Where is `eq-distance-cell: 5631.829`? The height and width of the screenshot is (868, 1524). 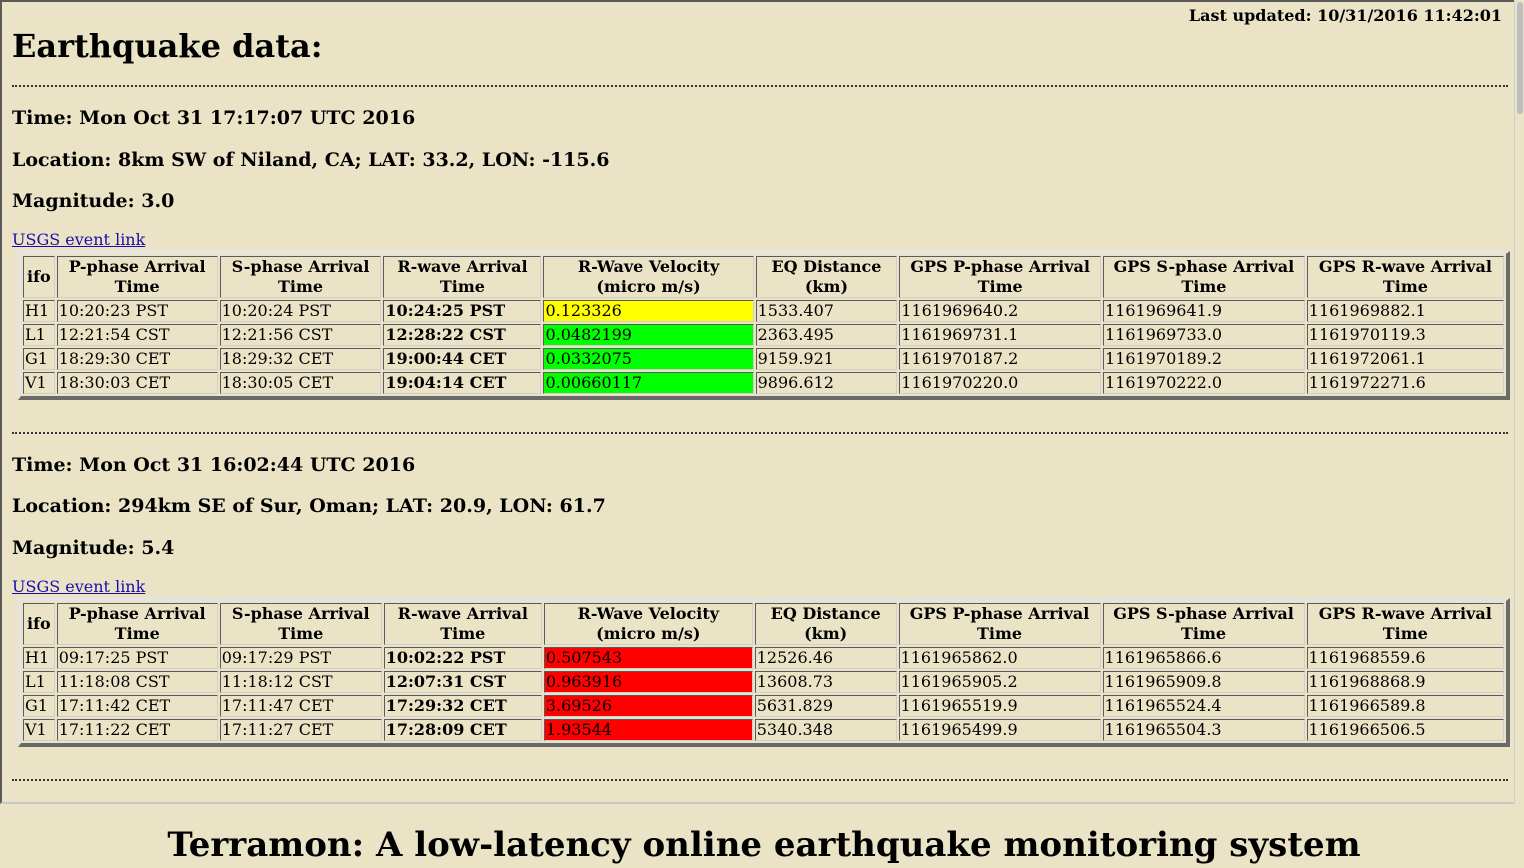 eq-distance-cell: 5631.829 is located at coordinates (825, 706).